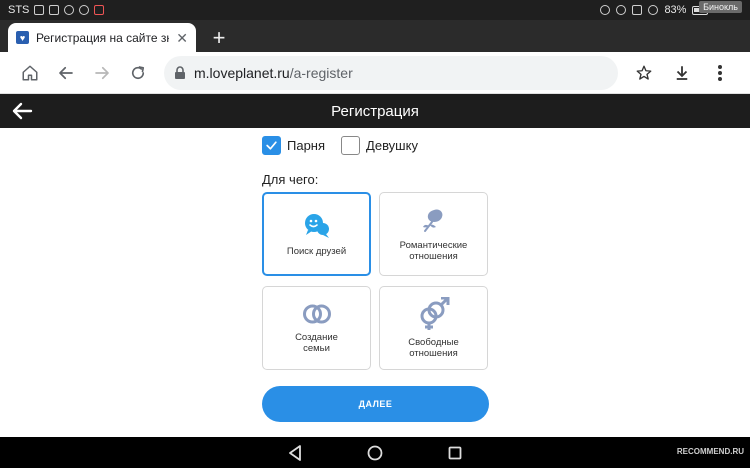  What do you see at coordinates (316, 251) in the screenshot?
I see `purpose-card-label: Поиск друзей` at bounding box center [316, 251].